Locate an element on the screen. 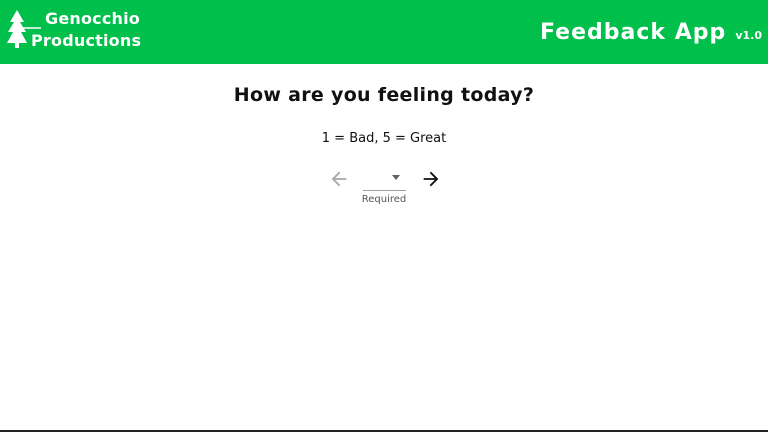 This screenshot has width=768, height=432. brand-name-line2: Productions is located at coordinates (86, 40).